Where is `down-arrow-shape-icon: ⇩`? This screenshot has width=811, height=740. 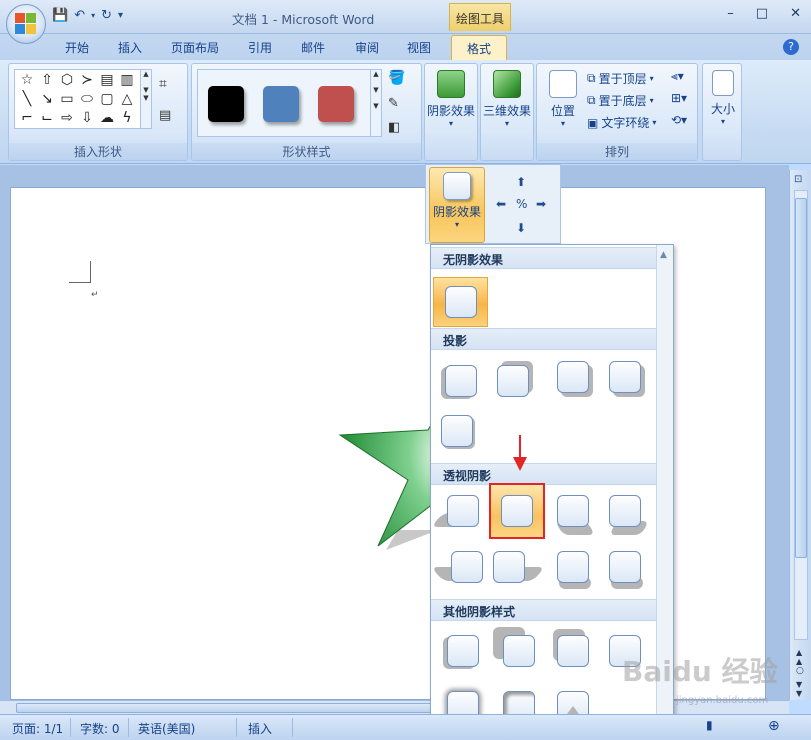
down-arrow-shape-icon: ⇩ is located at coordinates (87, 118).